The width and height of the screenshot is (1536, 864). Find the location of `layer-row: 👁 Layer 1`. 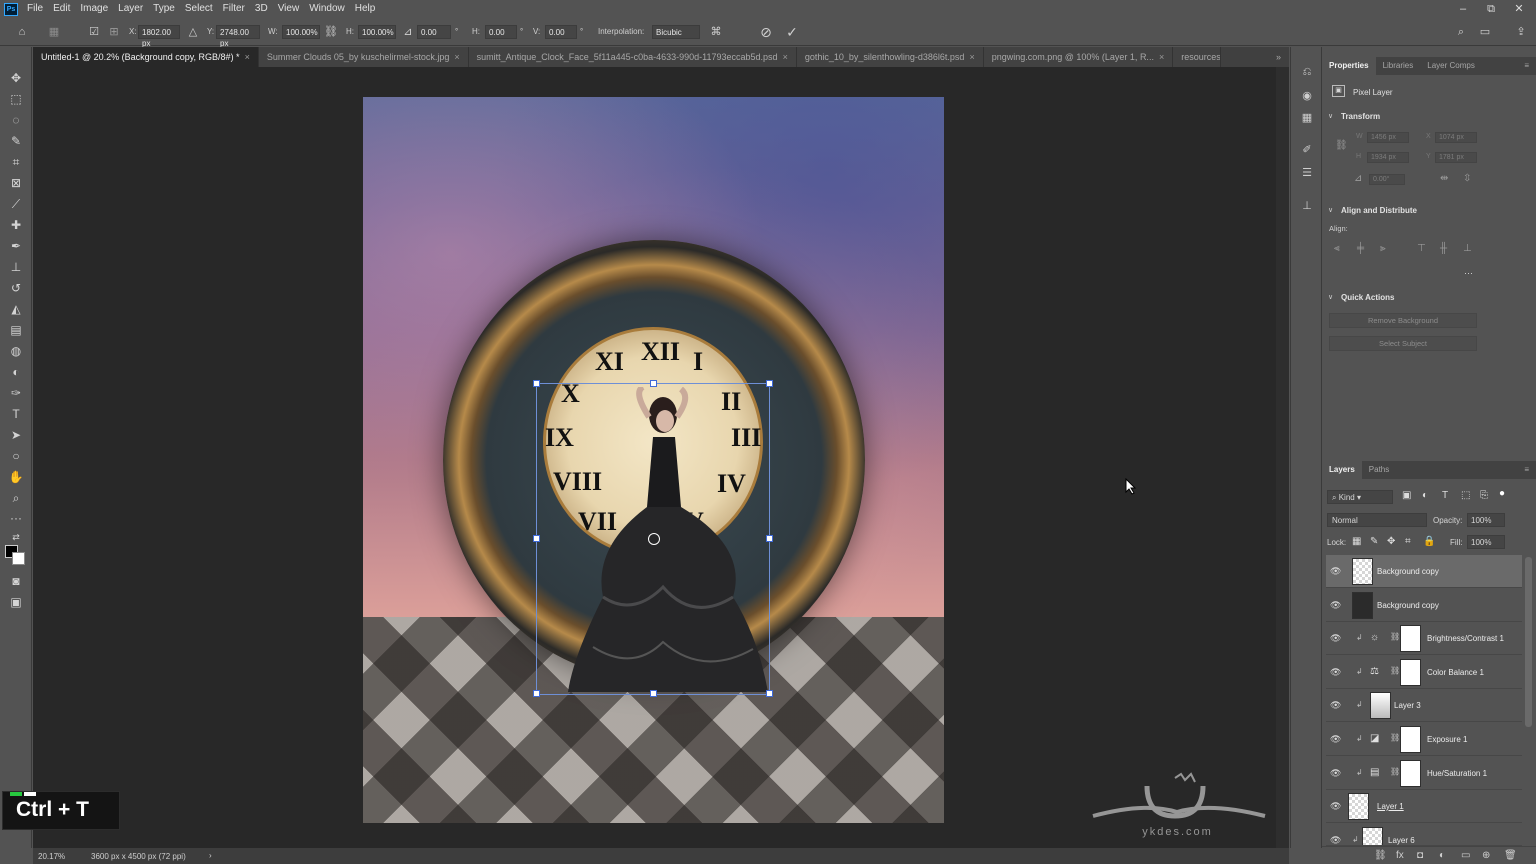

layer-row: 👁 Layer 1 is located at coordinates (1424, 806).